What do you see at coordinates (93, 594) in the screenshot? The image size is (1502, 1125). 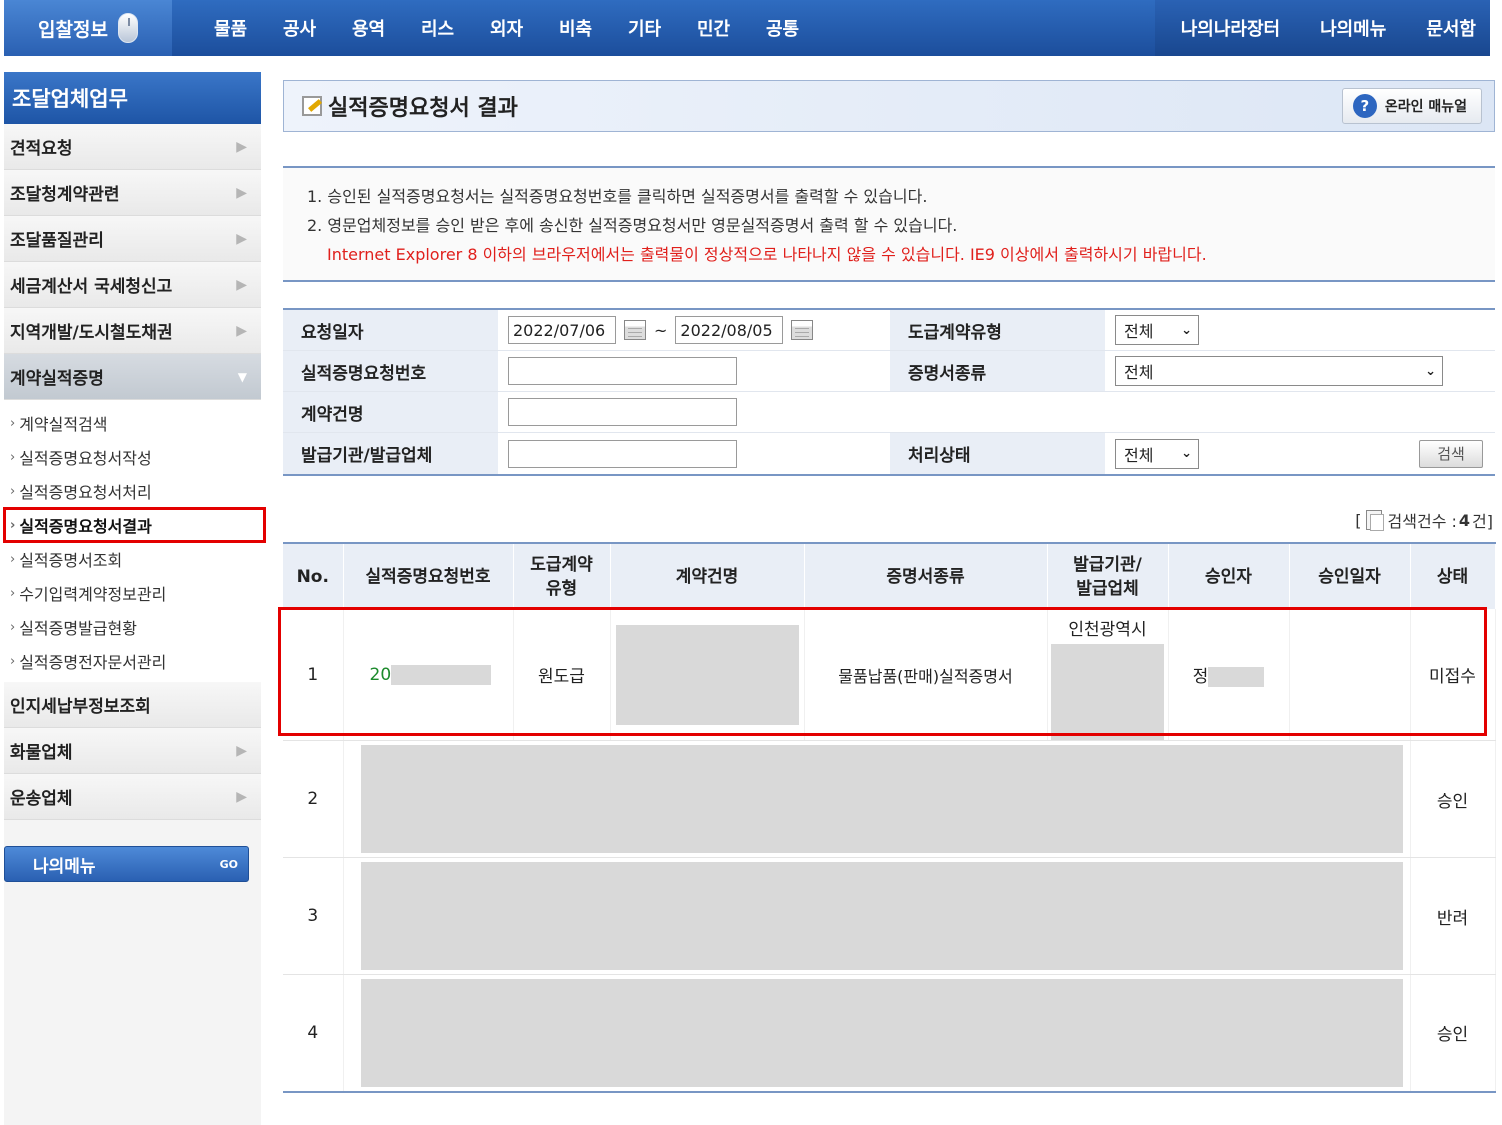 I see `sub-item-label: 수기입력계약정보관리` at bounding box center [93, 594].